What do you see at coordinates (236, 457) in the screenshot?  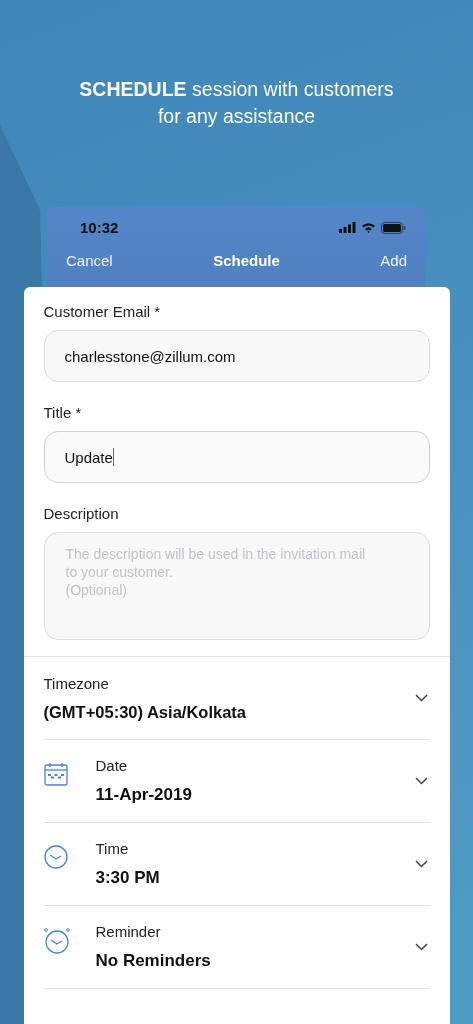 I see `input-field: Update` at bounding box center [236, 457].